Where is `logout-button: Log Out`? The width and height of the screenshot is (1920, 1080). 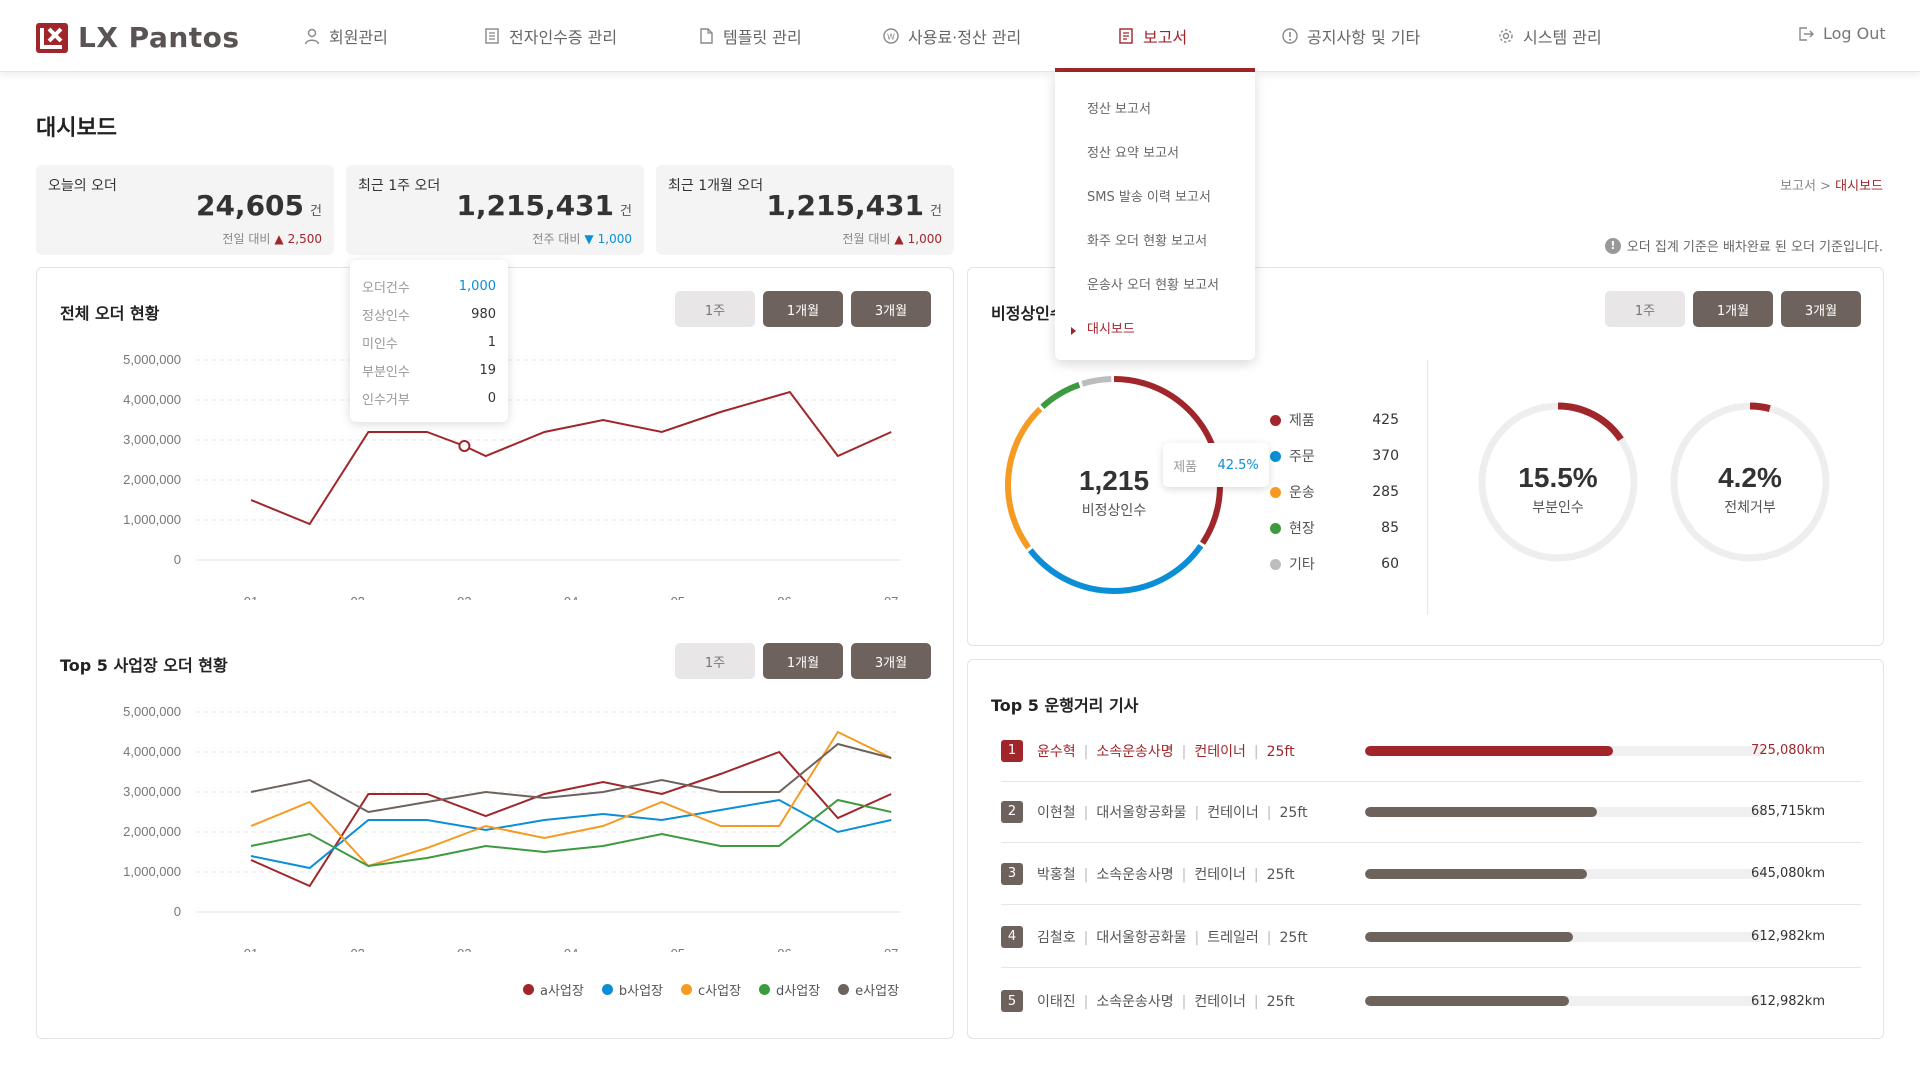 logout-button: Log Out is located at coordinates (1841, 33).